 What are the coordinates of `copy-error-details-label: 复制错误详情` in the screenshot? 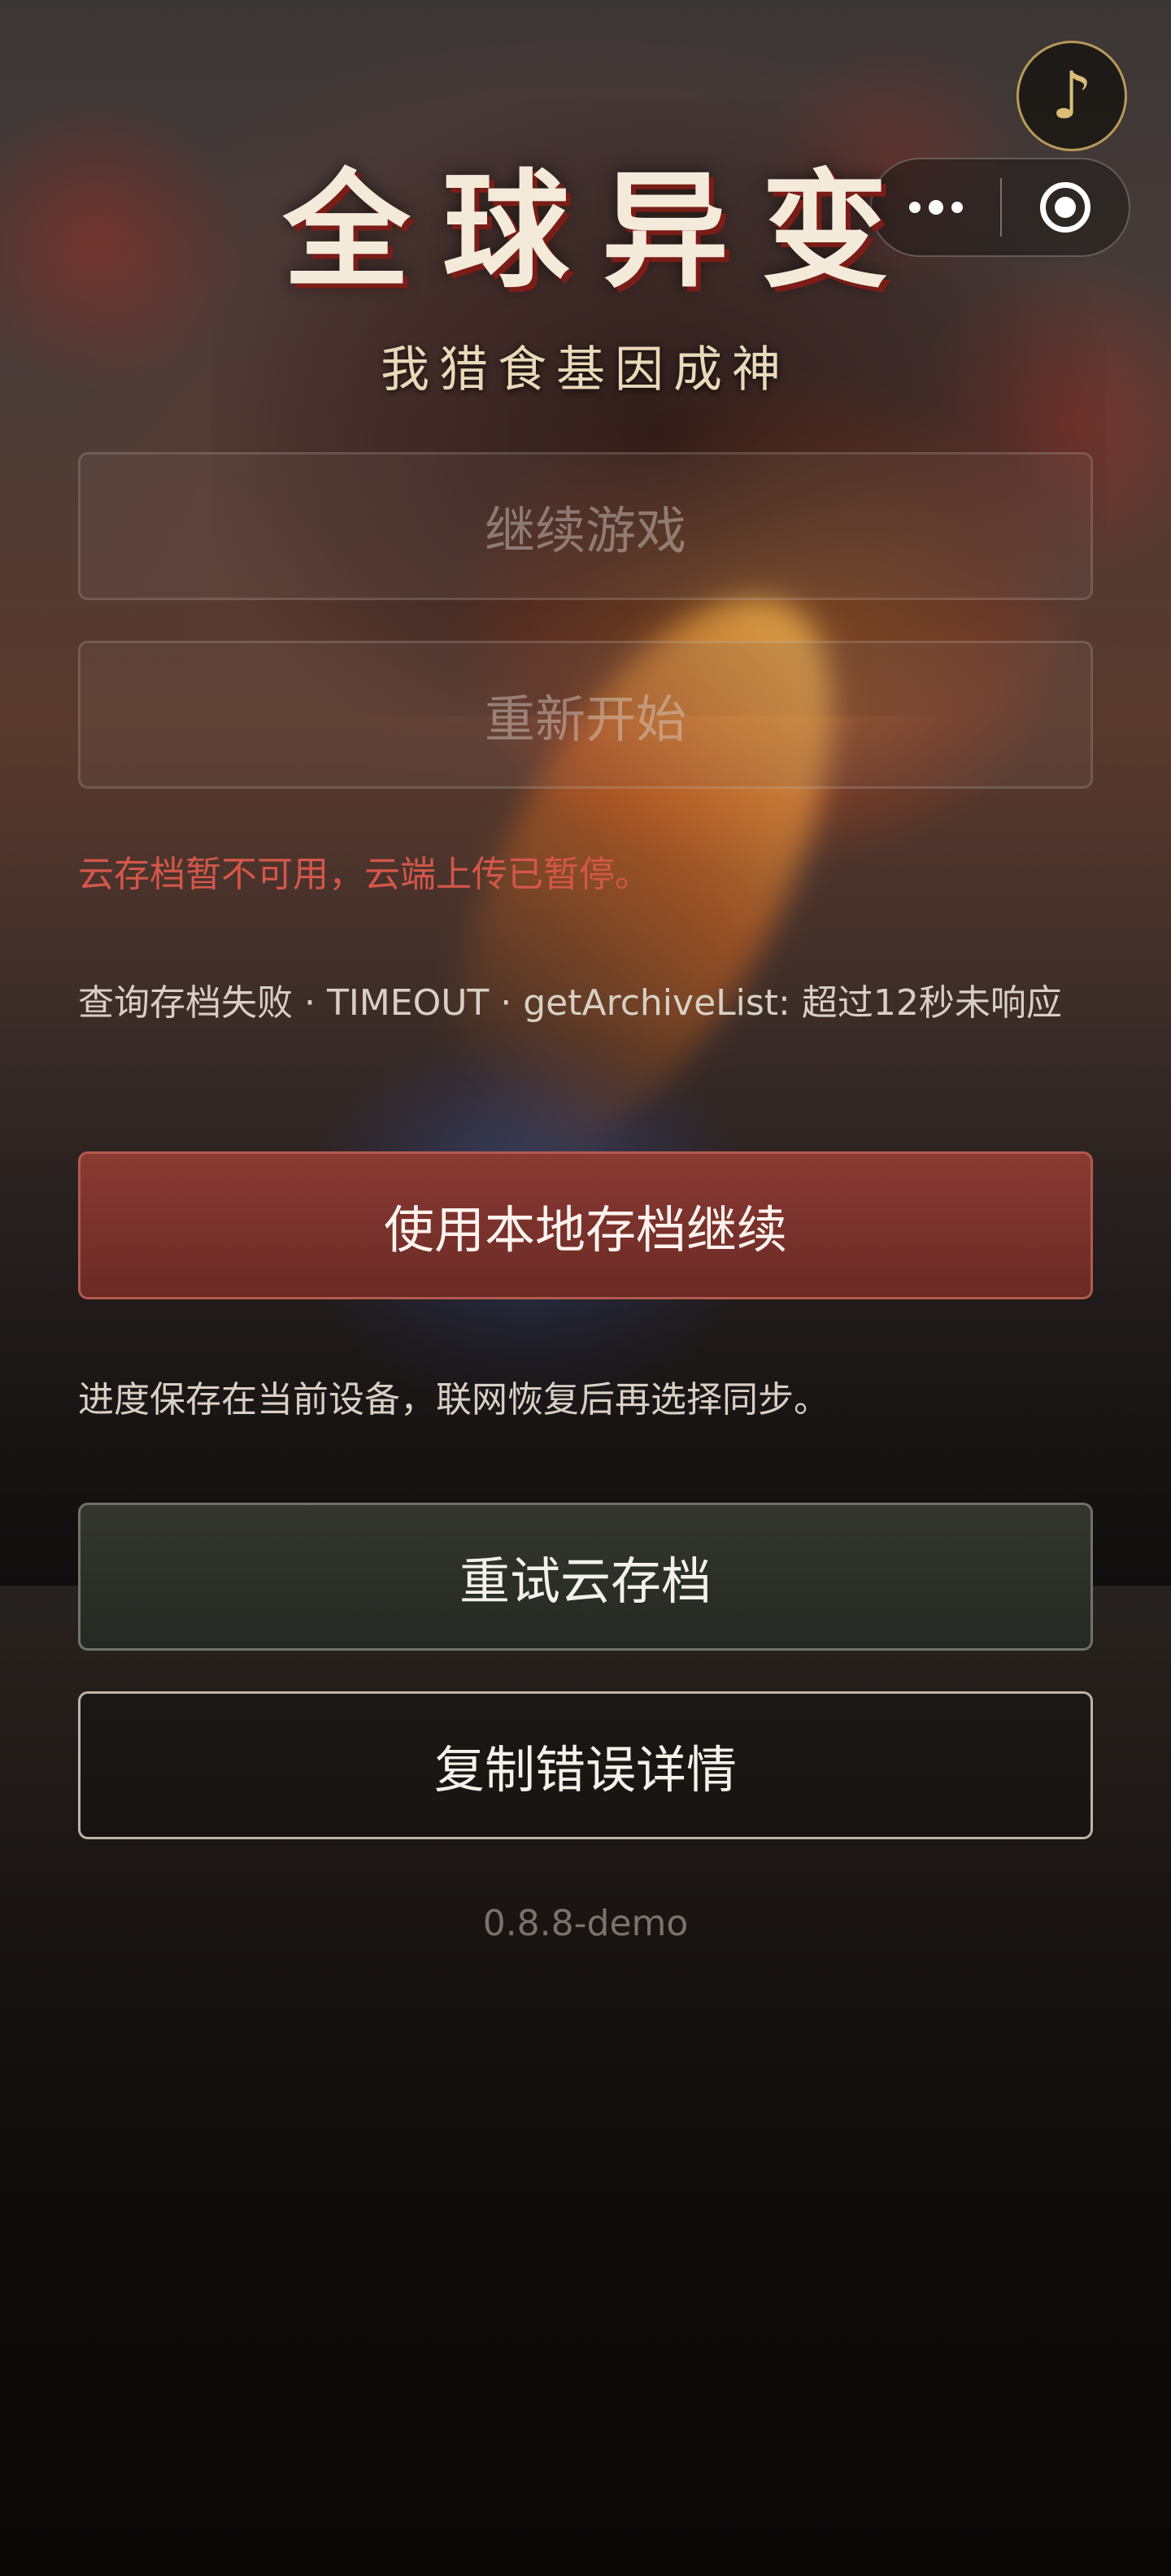 It's located at (585, 1770).